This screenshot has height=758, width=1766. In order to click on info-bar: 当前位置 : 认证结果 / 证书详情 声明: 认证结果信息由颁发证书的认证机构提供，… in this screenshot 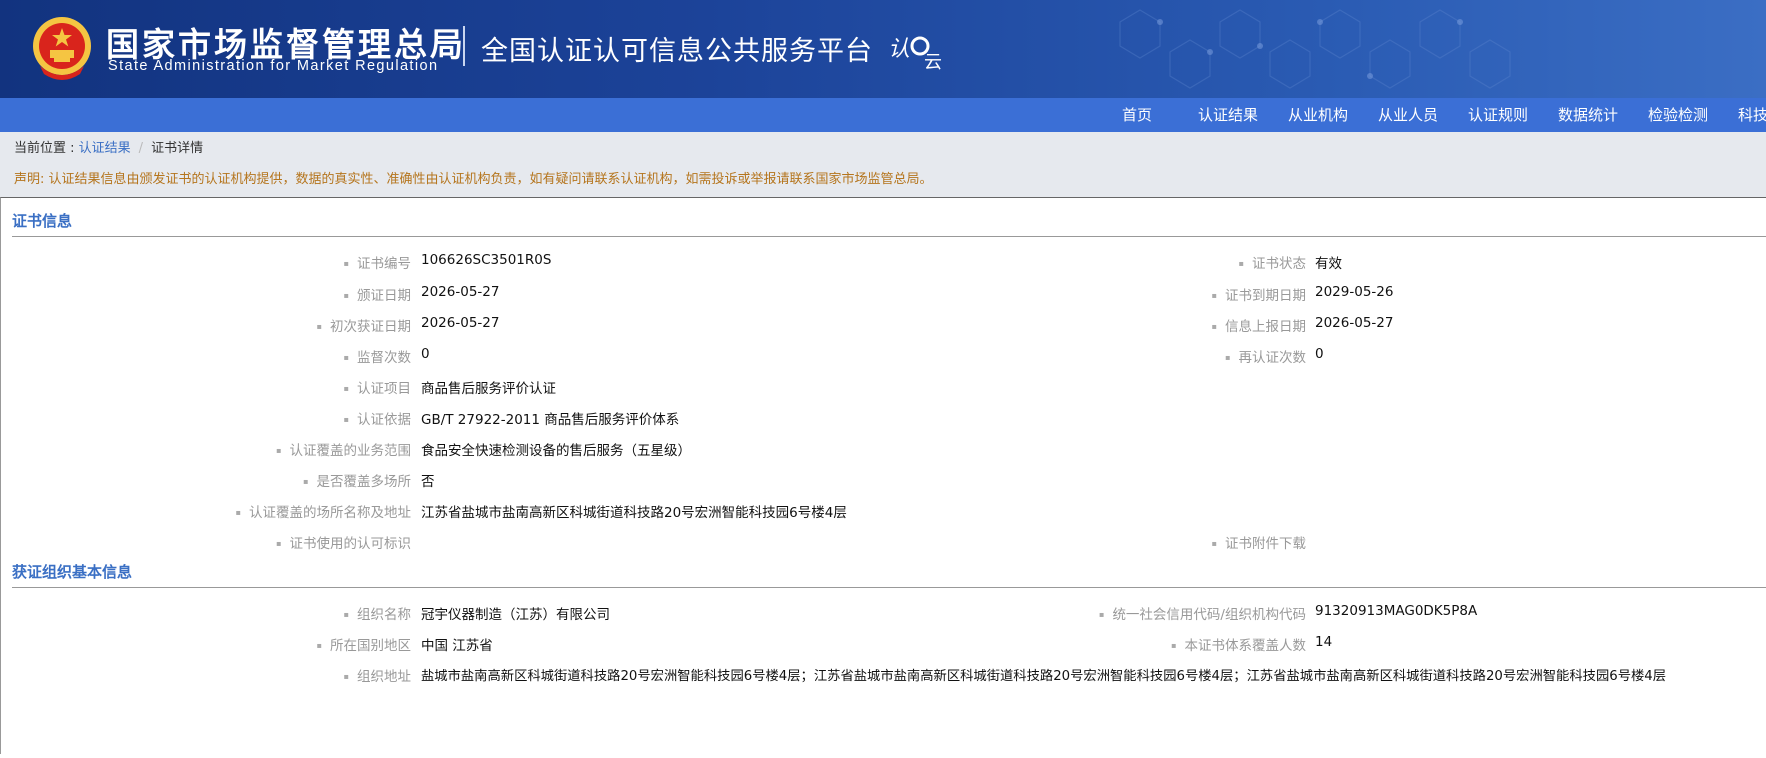, I will do `click(883, 164)`.